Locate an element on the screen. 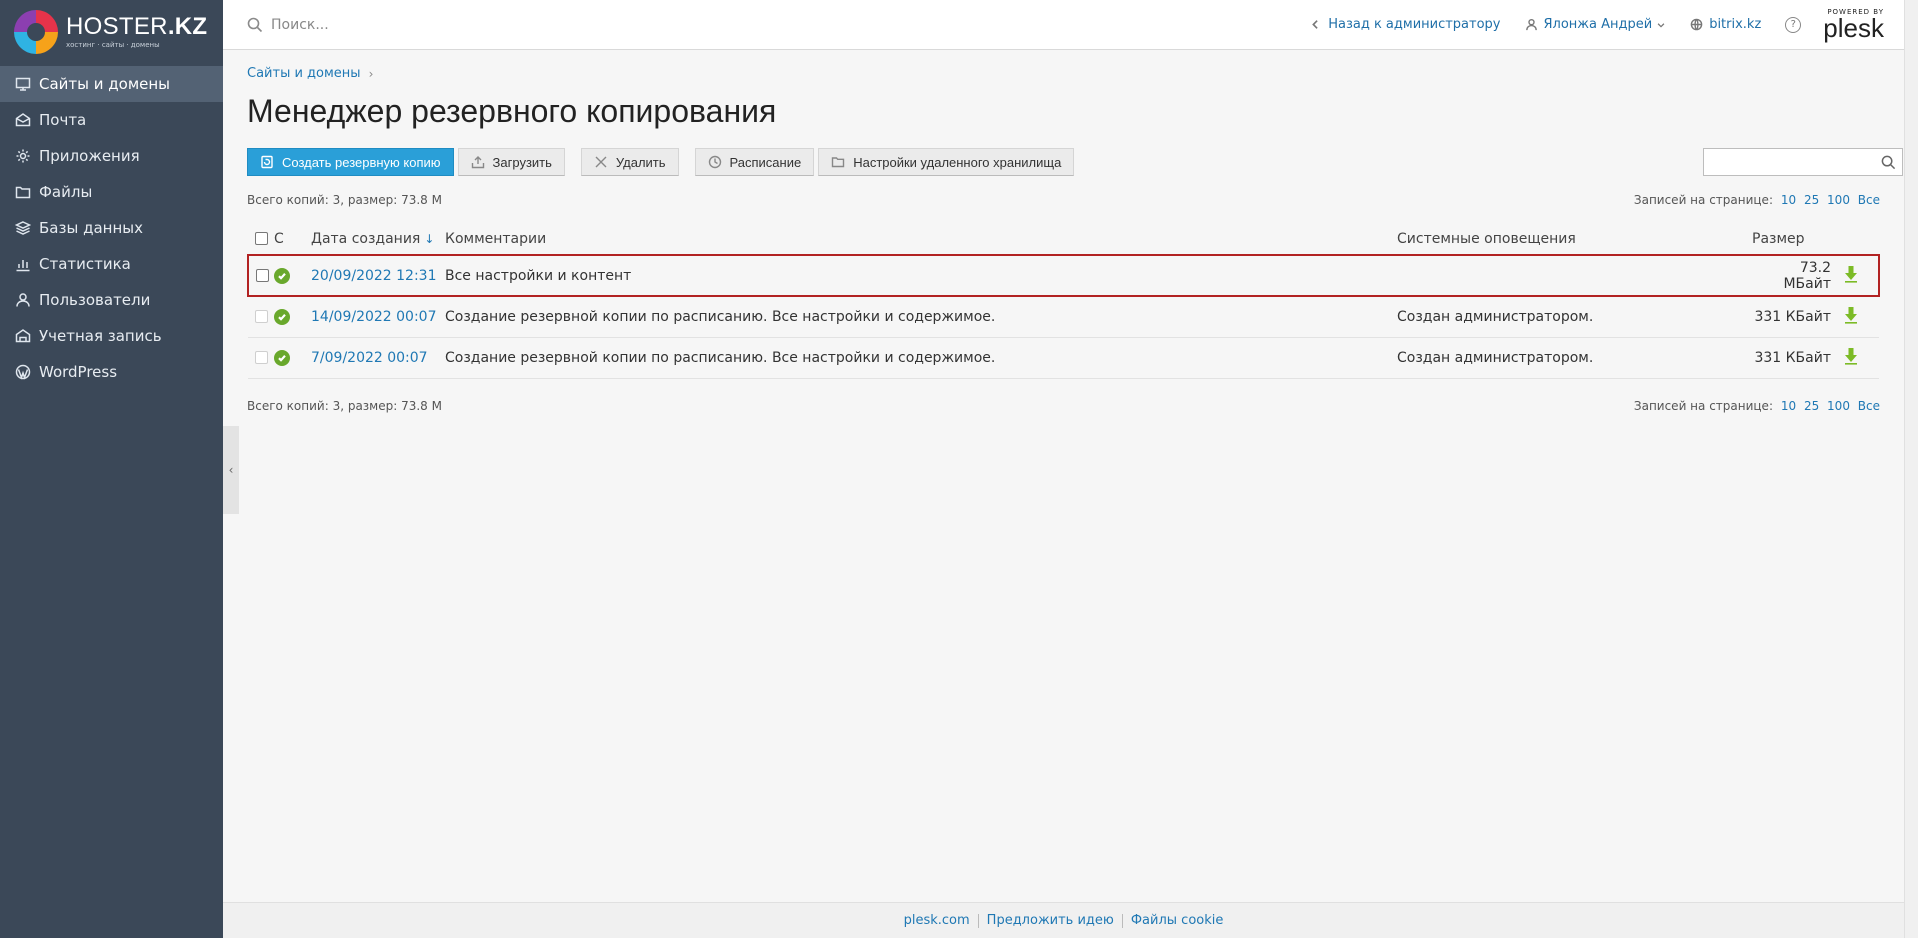 Image resolution: width=1918 pixels, height=938 pixels. chart-icon is located at coordinates (23, 264).